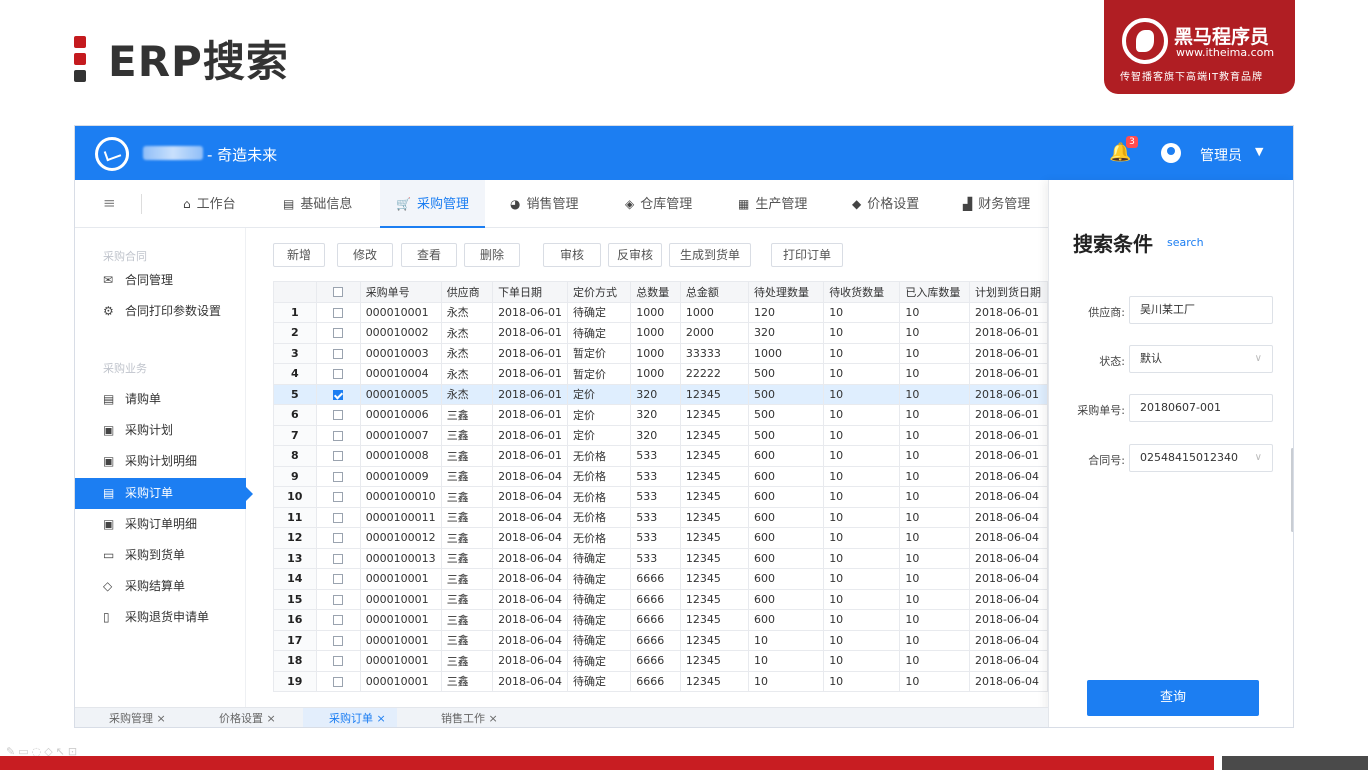  Describe the element at coordinates (714, 681) in the screenshot. I see `table-cell: 12345` at that location.